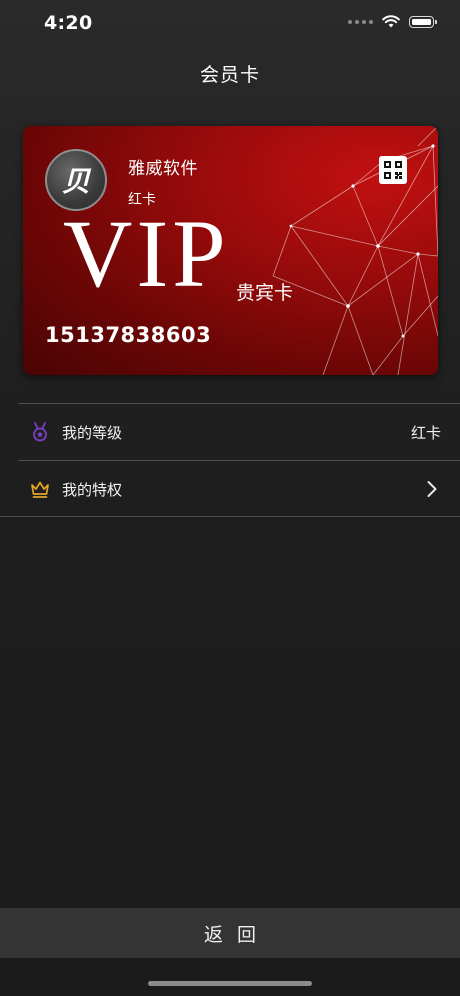 The height and width of the screenshot is (996, 460). Describe the element at coordinates (92, 490) in the screenshot. I see `menu-item-label: 我的特权` at that location.